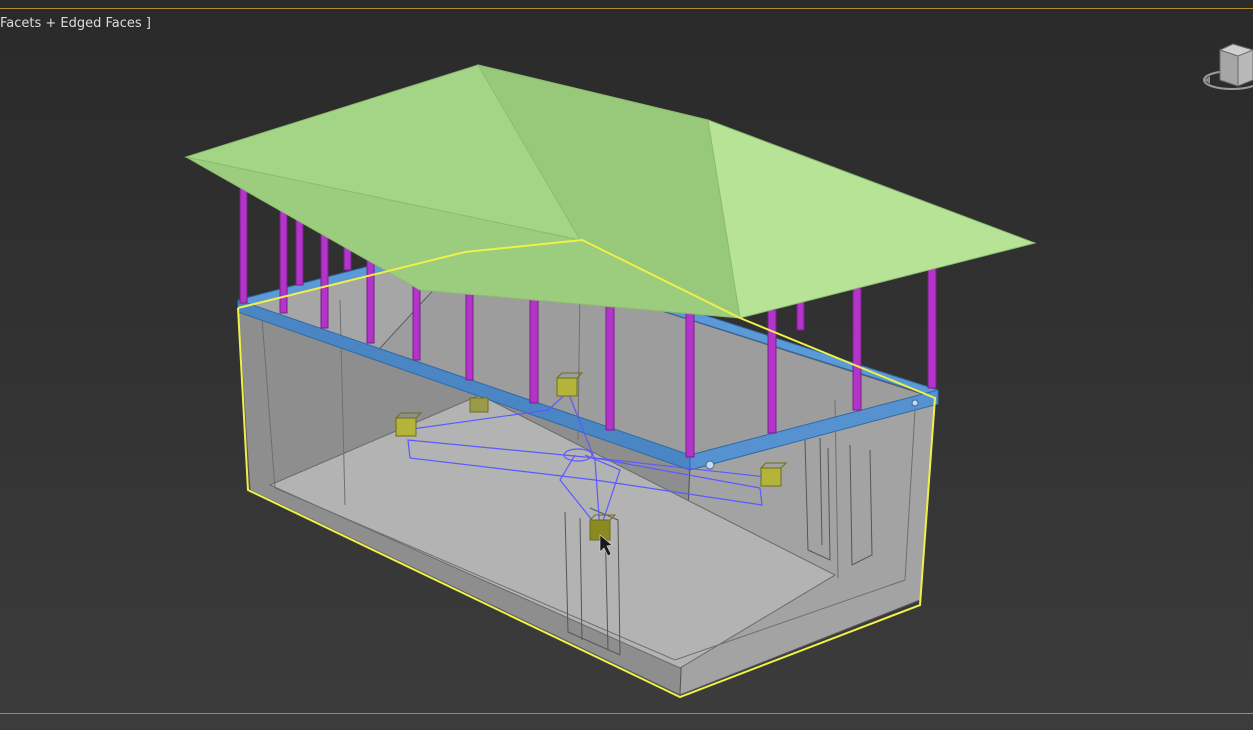 The width and height of the screenshot is (1253, 730). Describe the element at coordinates (1225, 67) in the screenshot. I see `viewcube-icon` at that location.